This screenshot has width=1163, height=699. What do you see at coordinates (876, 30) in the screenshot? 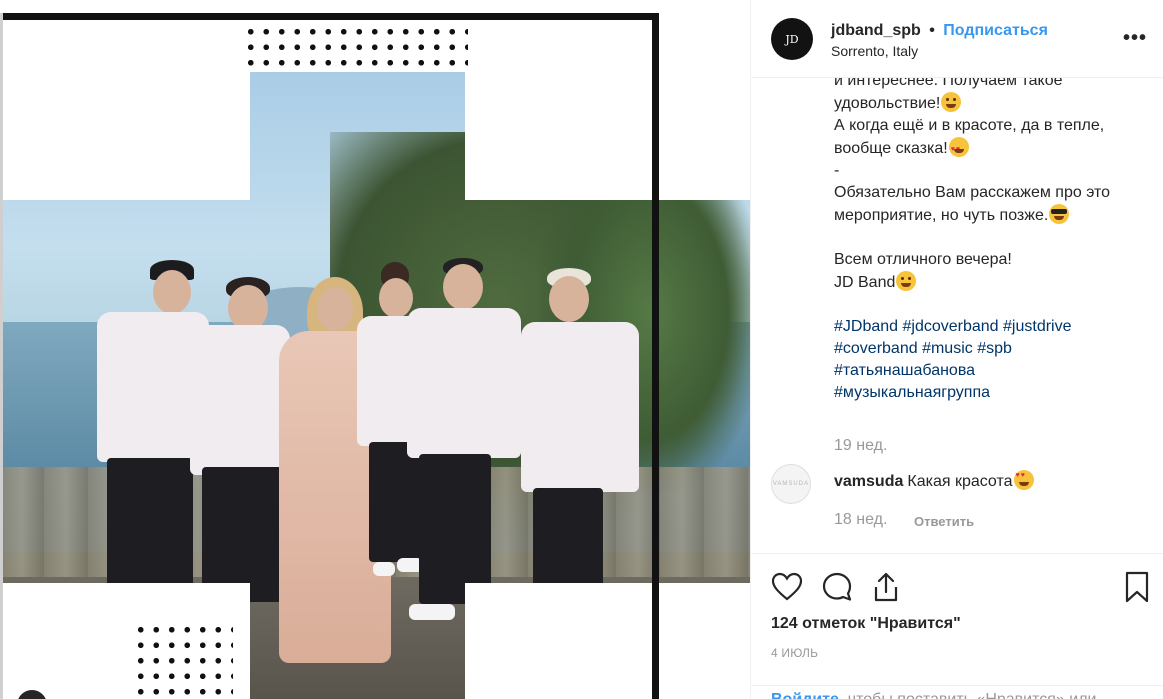
I see `username-link: jdband_spb` at bounding box center [876, 30].